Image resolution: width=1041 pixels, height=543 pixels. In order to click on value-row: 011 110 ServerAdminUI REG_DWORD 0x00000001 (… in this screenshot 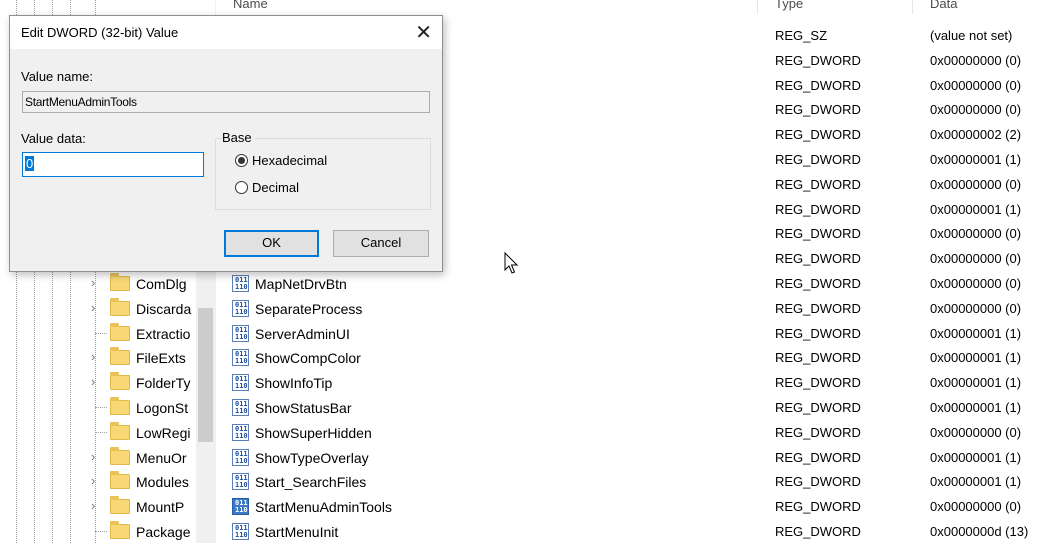, I will do `click(634, 334)`.